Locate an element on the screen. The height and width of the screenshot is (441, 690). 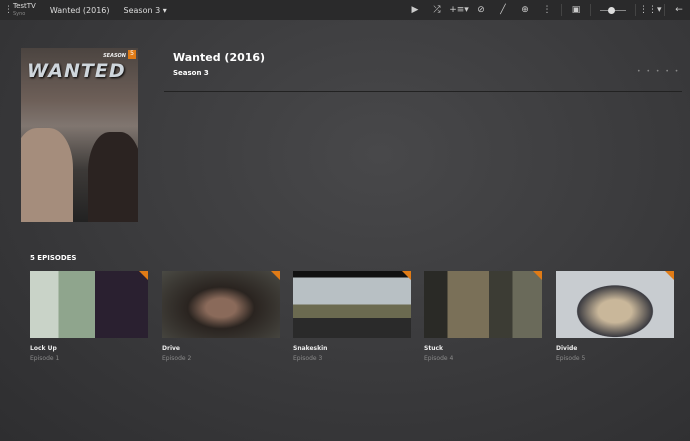
episode-title: Stuck is located at coordinates (483, 348).